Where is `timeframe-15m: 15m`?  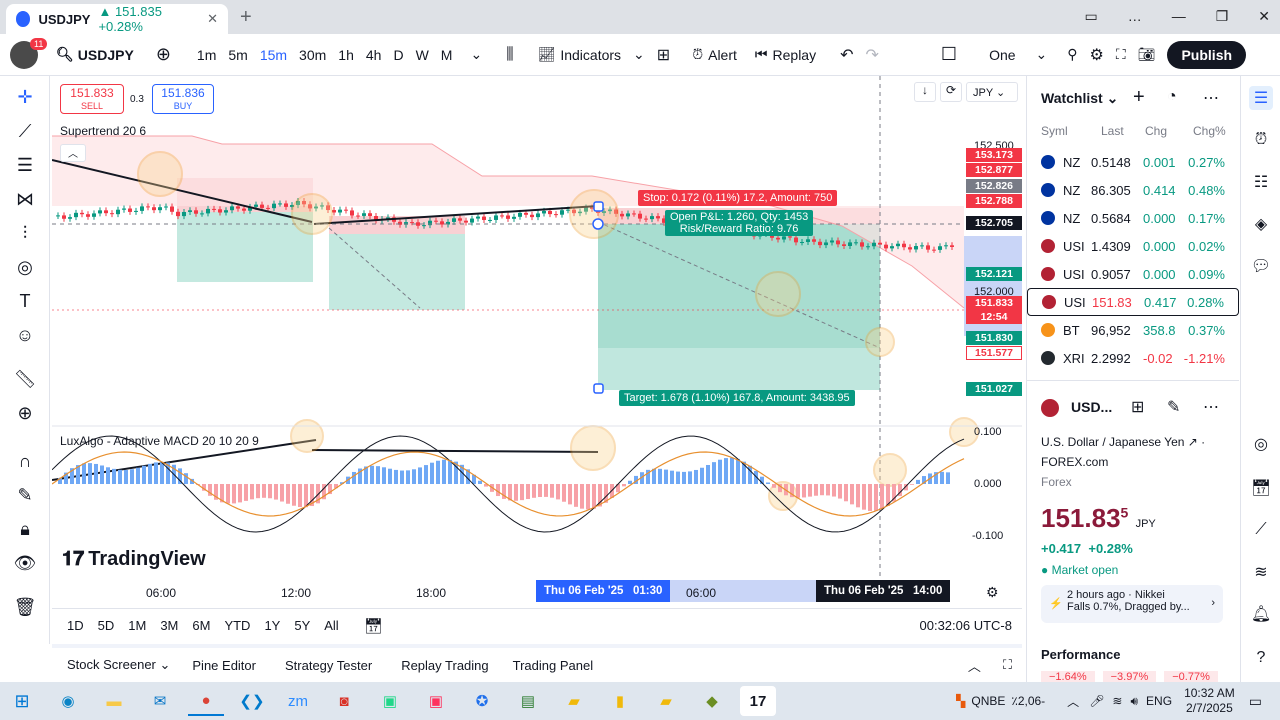 timeframe-15m: 15m is located at coordinates (273, 55).